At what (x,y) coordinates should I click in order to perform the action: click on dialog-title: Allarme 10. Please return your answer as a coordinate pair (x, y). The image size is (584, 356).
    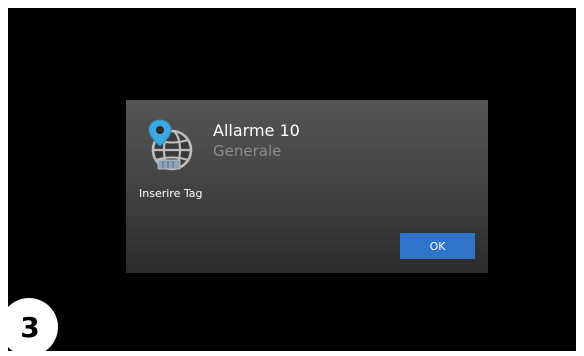
    Looking at the image, I should click on (256, 130).